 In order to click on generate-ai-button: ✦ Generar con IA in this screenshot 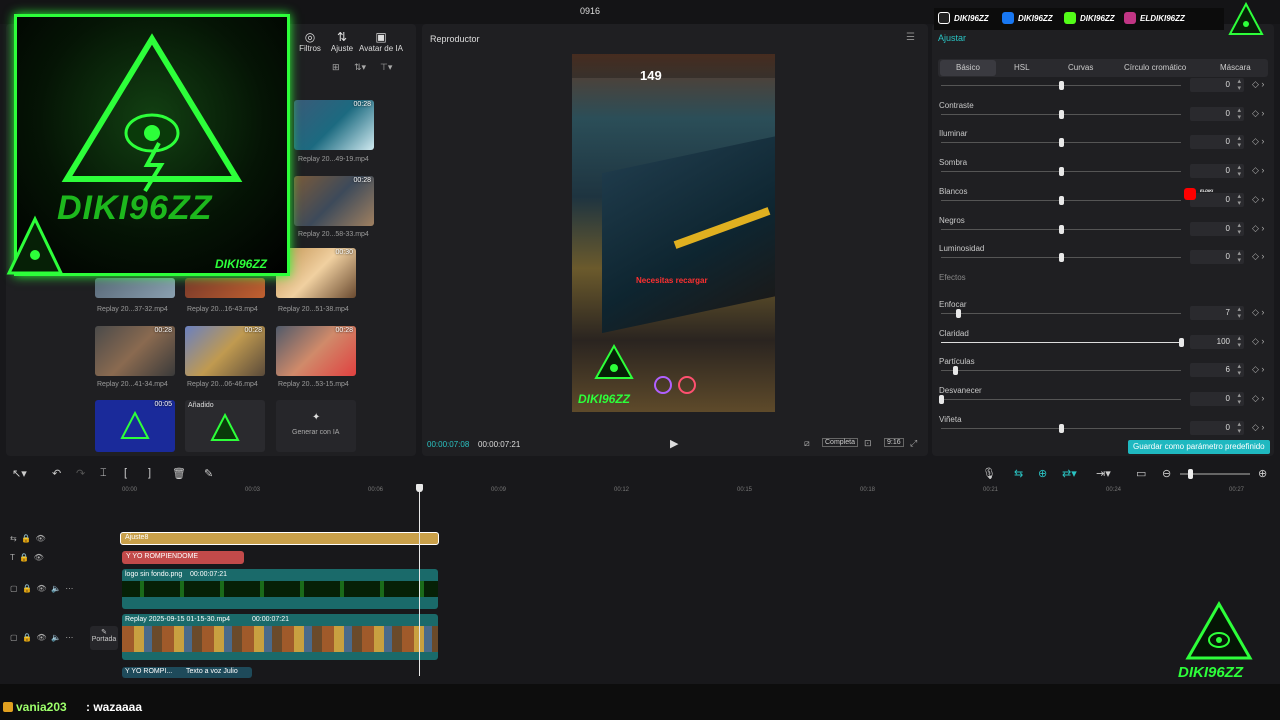, I will do `click(316, 426)`.